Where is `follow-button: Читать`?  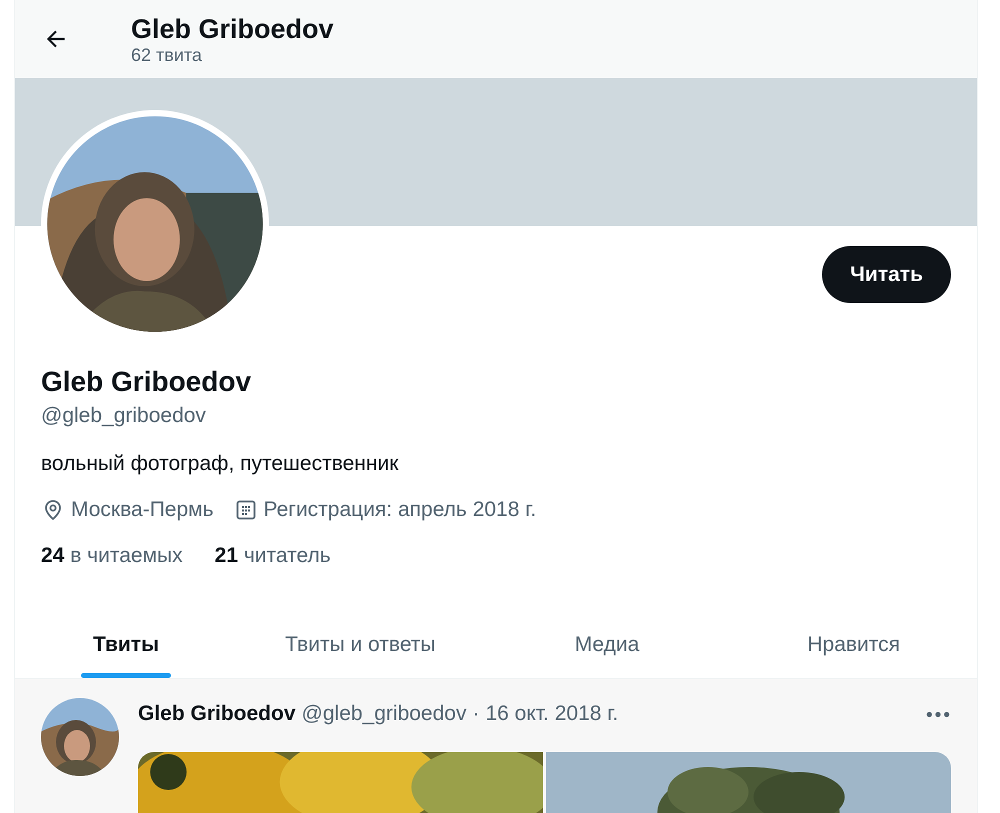 follow-button: Читать is located at coordinates (886, 274).